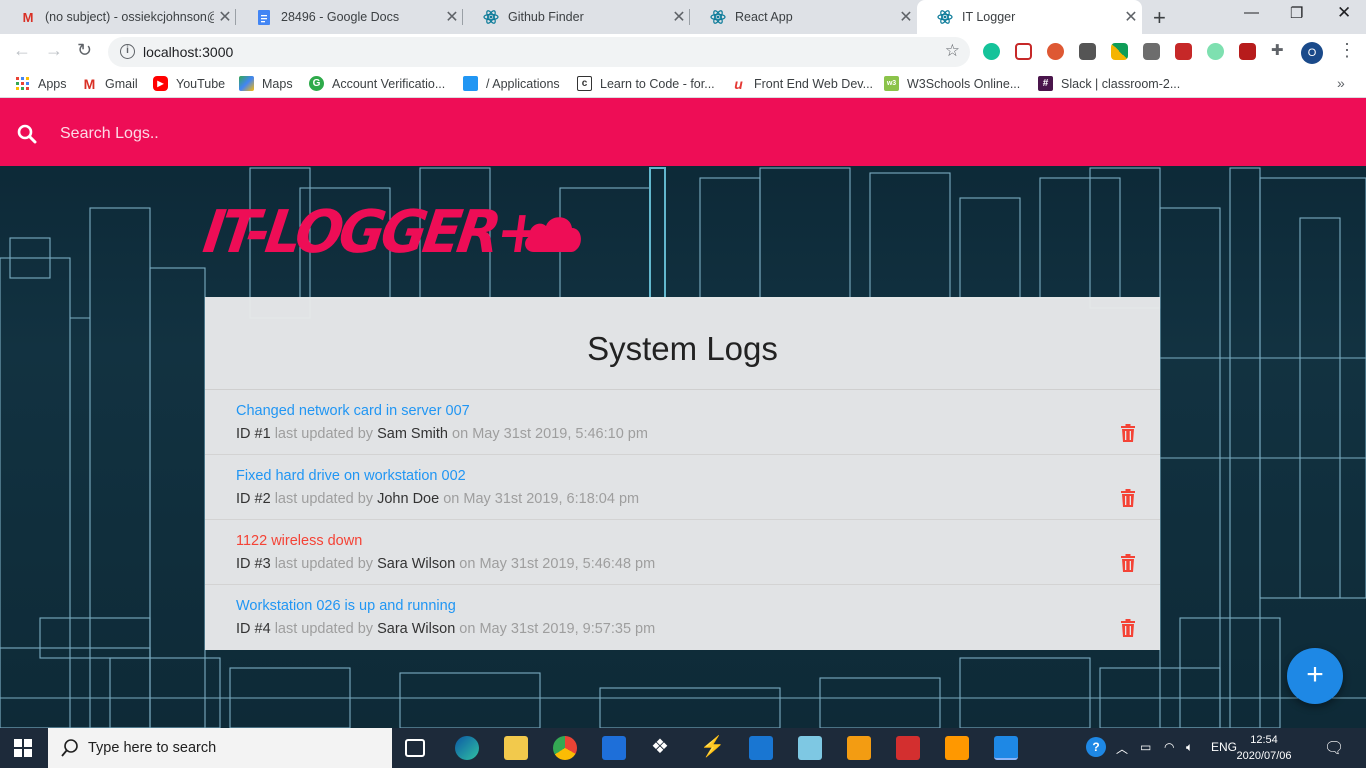  I want to click on search-bar, so click(683, 132).